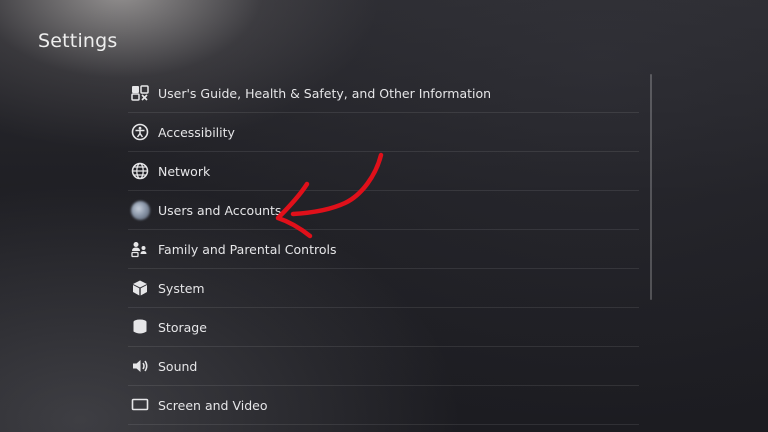  I want to click on menu-item-label: Family and Parental Controls, so click(247, 249).